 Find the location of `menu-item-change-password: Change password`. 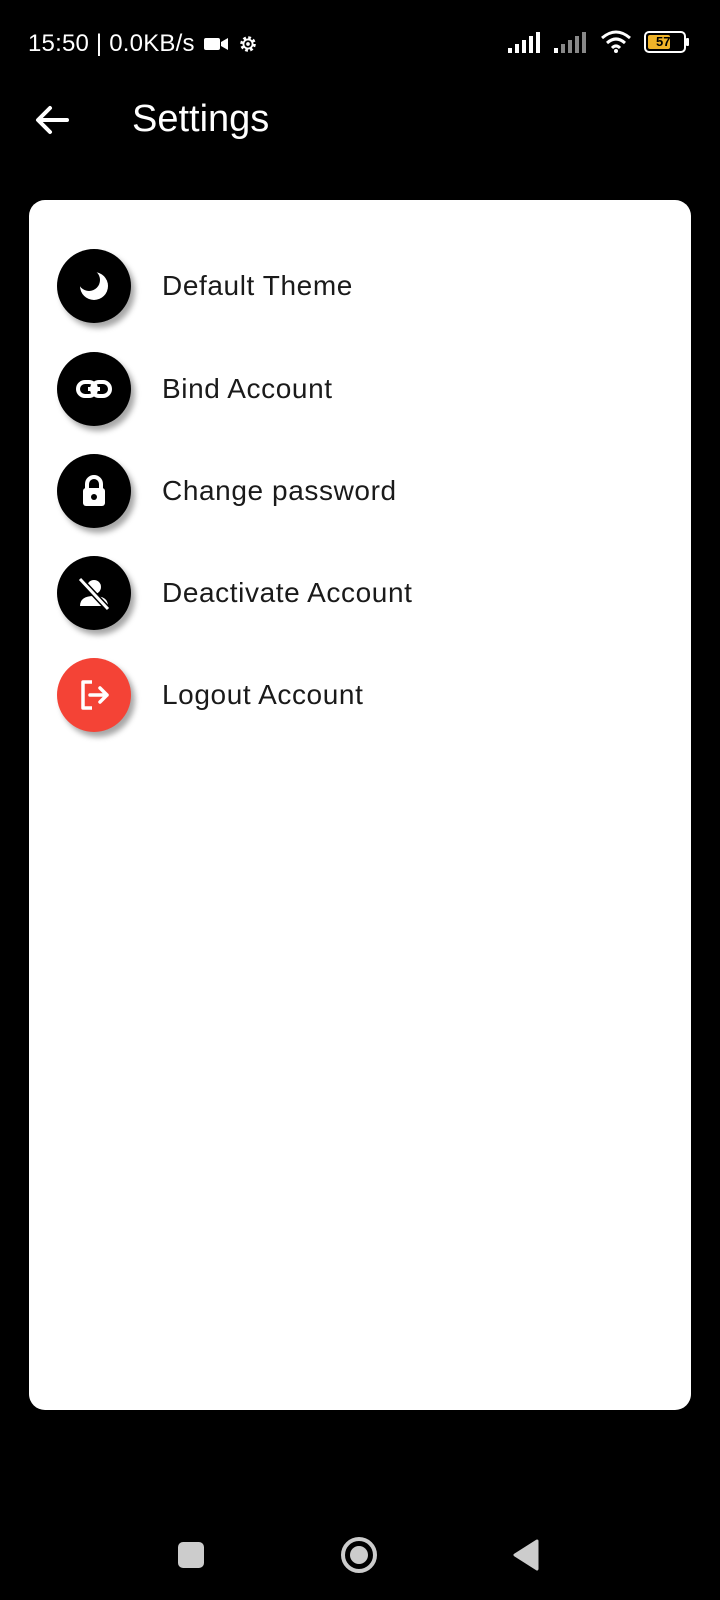

menu-item-change-password: Change password is located at coordinates (360, 491).